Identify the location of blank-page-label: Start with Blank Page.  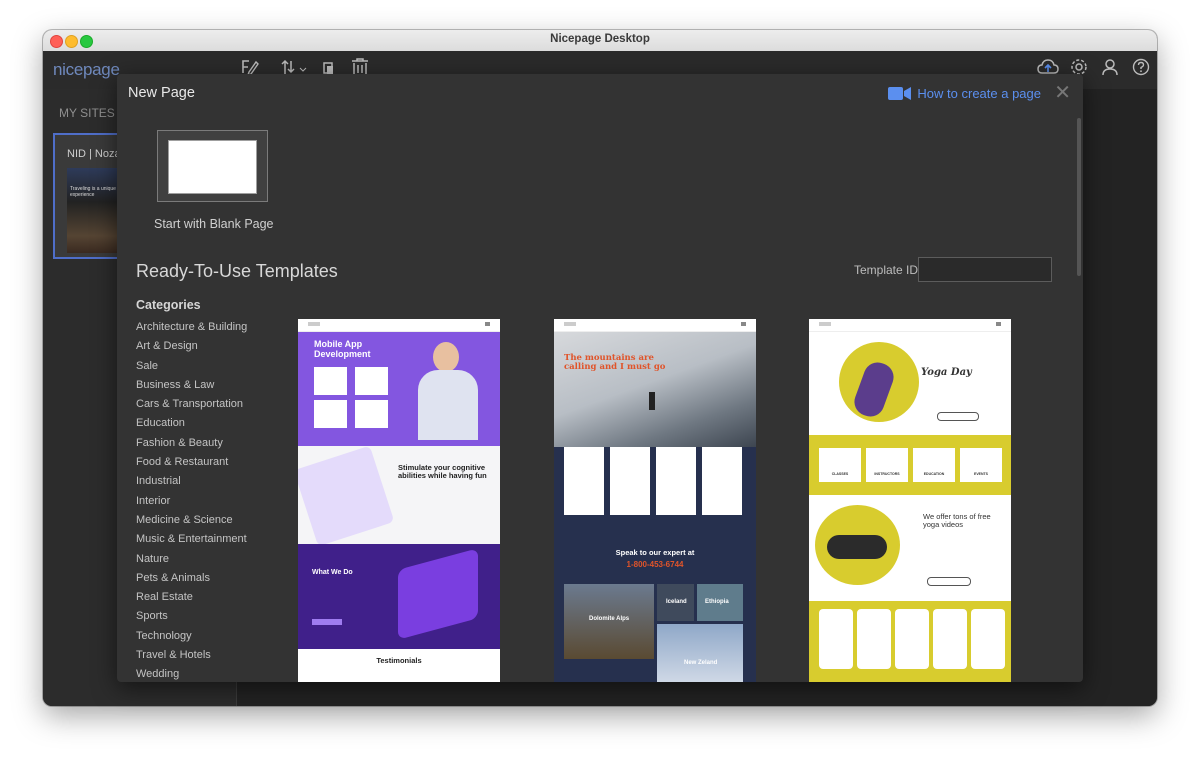
(214, 224).